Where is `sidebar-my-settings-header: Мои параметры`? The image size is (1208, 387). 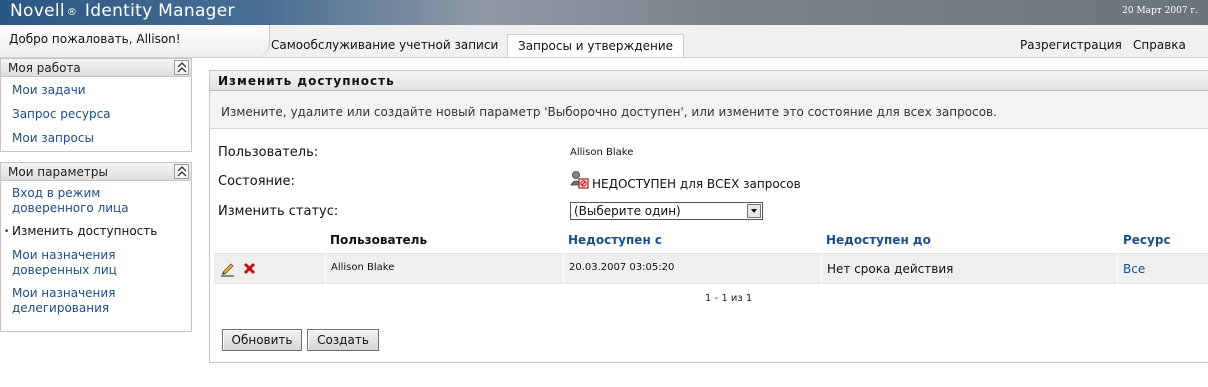 sidebar-my-settings-header: Мои параметры is located at coordinates (96, 172).